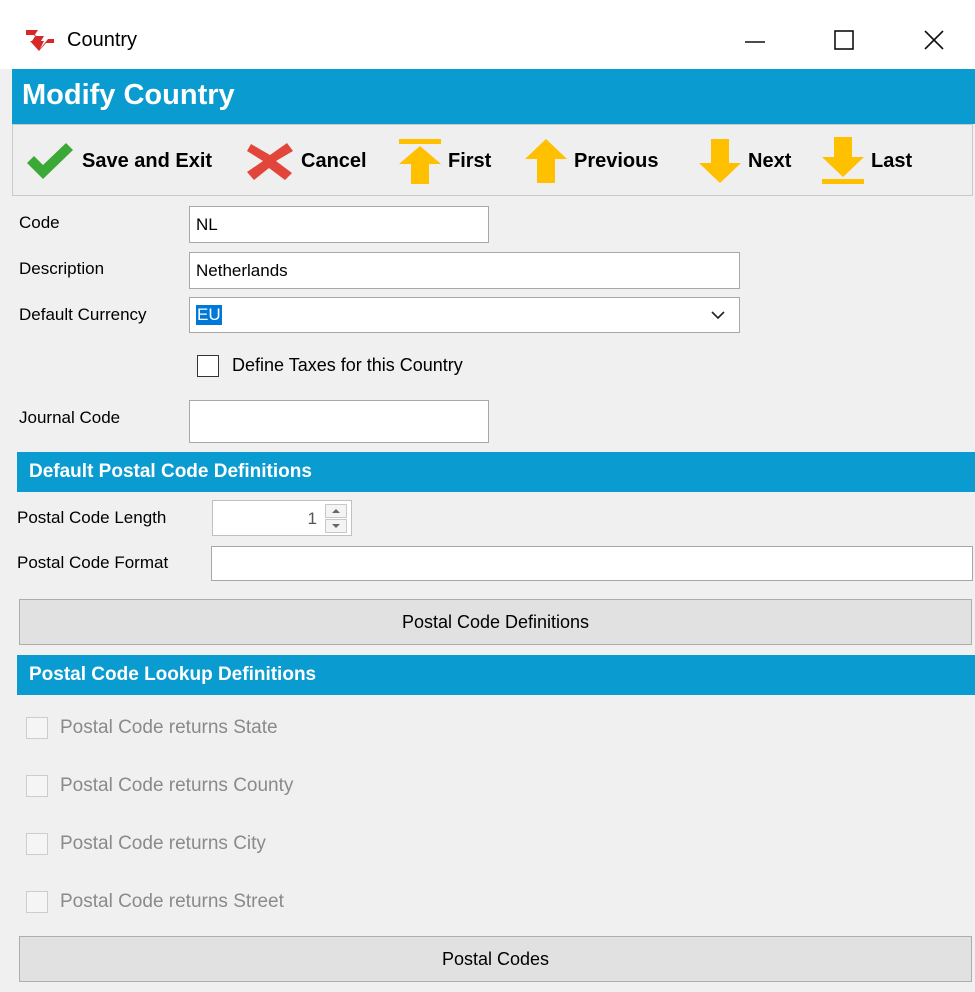  What do you see at coordinates (347, 365) in the screenshot?
I see `define-taxes-label: Define Taxes for this Country` at bounding box center [347, 365].